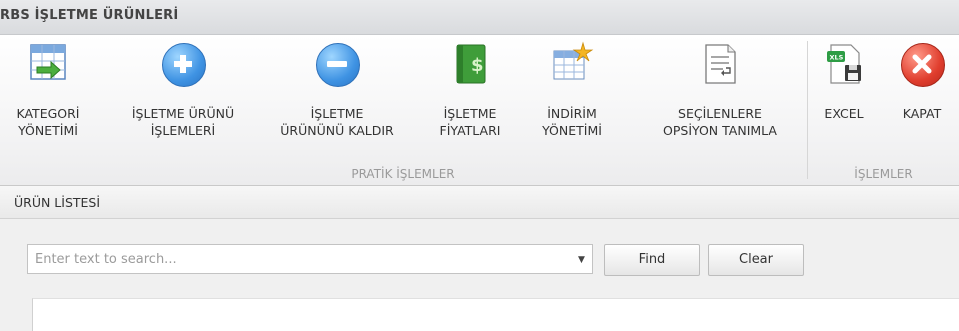 This screenshot has width=959, height=331. I want to click on close-button: KAPAT, so click(922, 97).